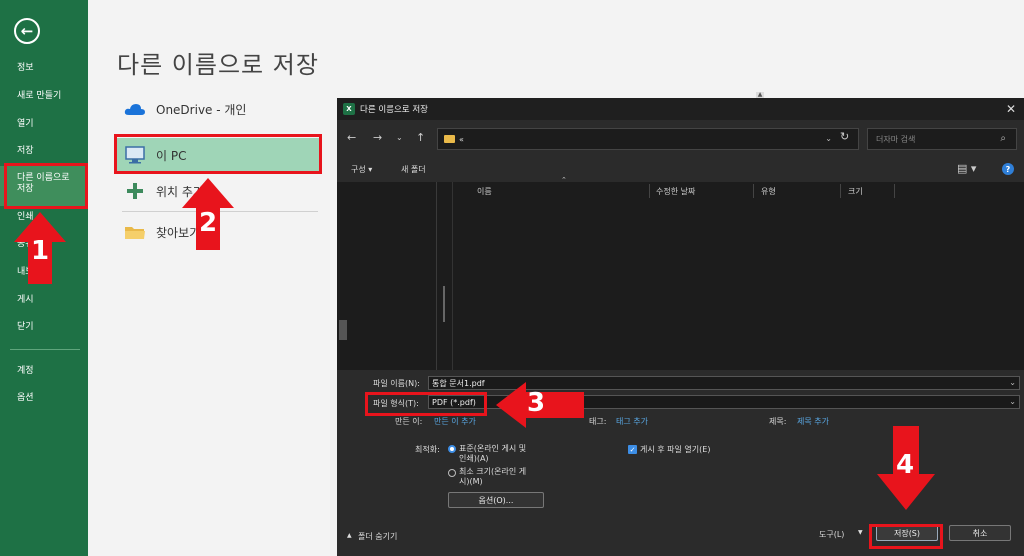 Image resolution: width=1024 pixels, height=556 pixels. I want to click on up-icon: ↑, so click(420, 137).